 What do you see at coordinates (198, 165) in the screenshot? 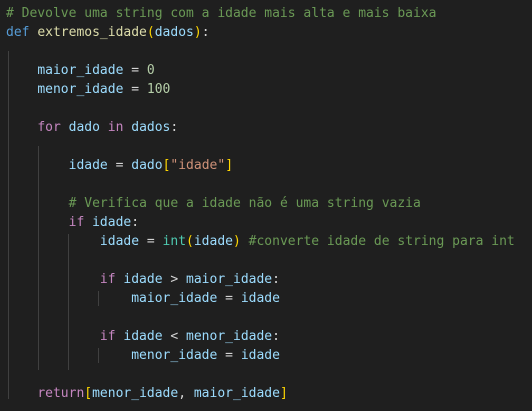
I see `string-literal: "idade"` at bounding box center [198, 165].